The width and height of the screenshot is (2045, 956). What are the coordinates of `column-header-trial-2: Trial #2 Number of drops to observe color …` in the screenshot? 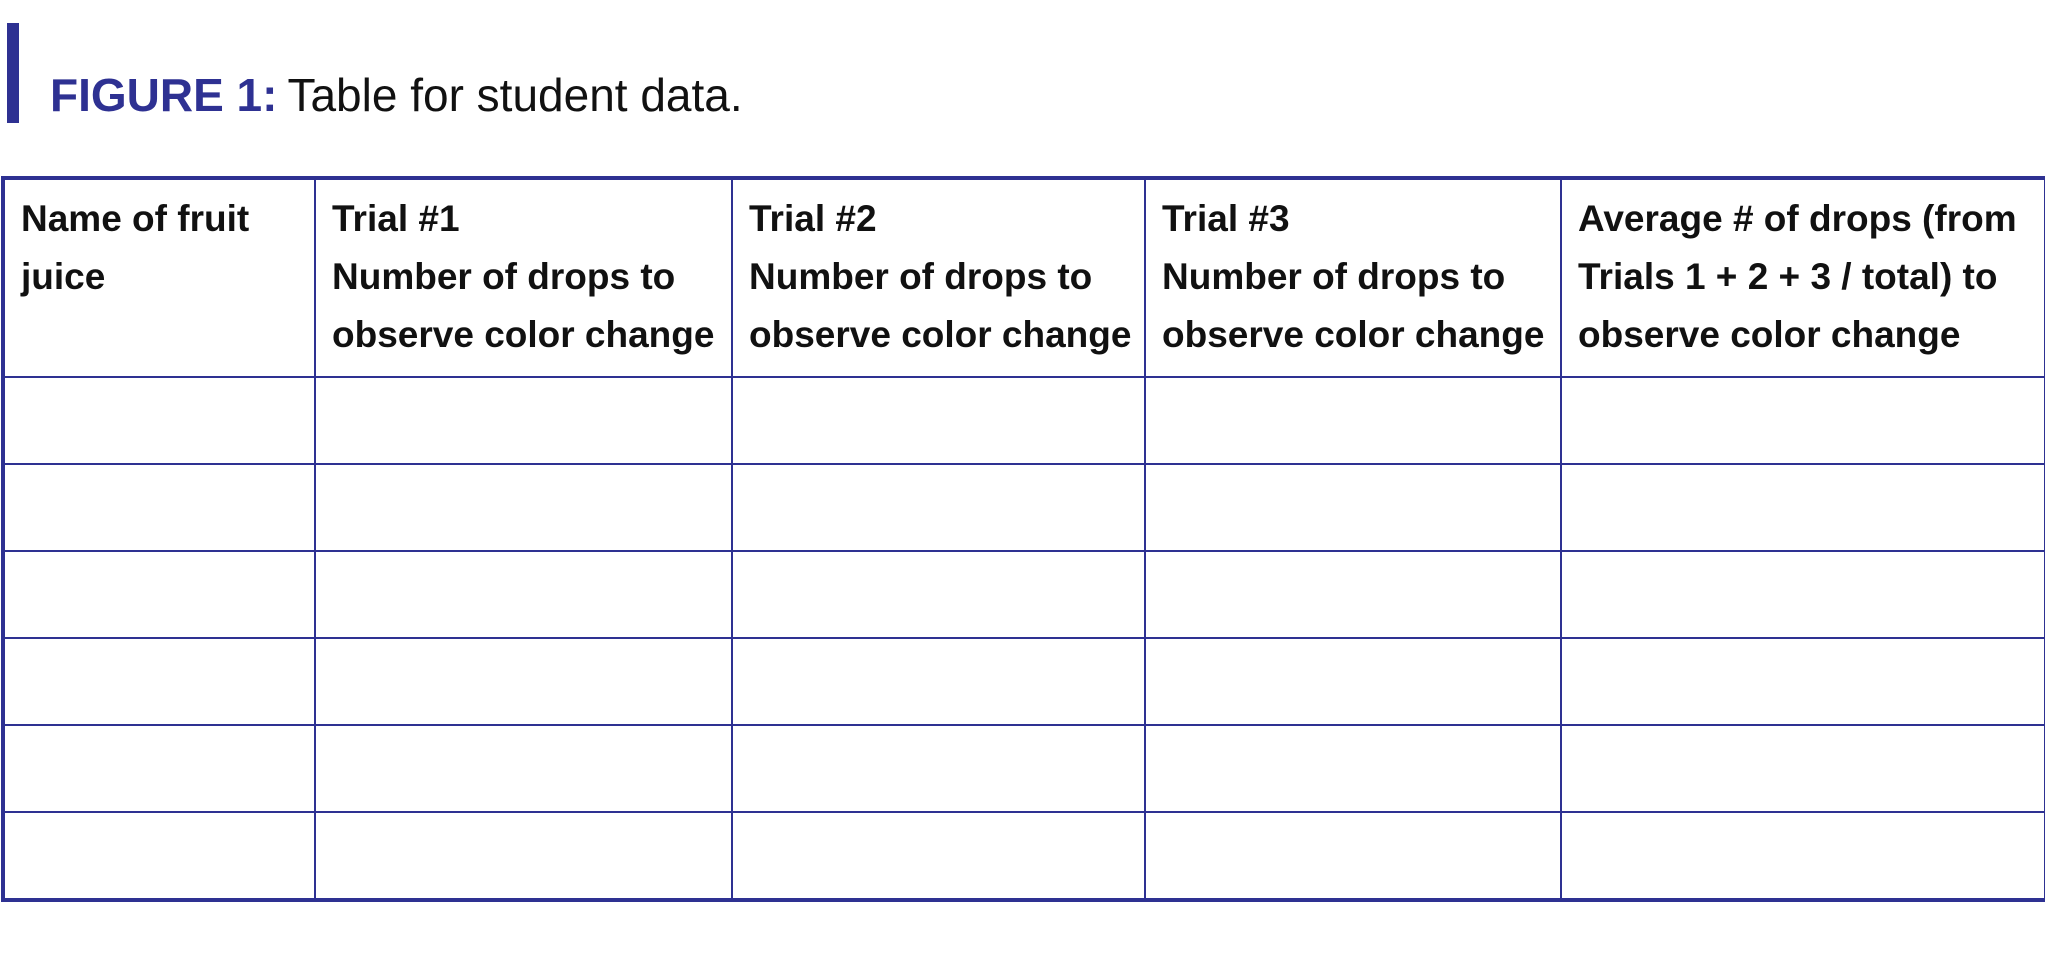 It's located at (938, 277).